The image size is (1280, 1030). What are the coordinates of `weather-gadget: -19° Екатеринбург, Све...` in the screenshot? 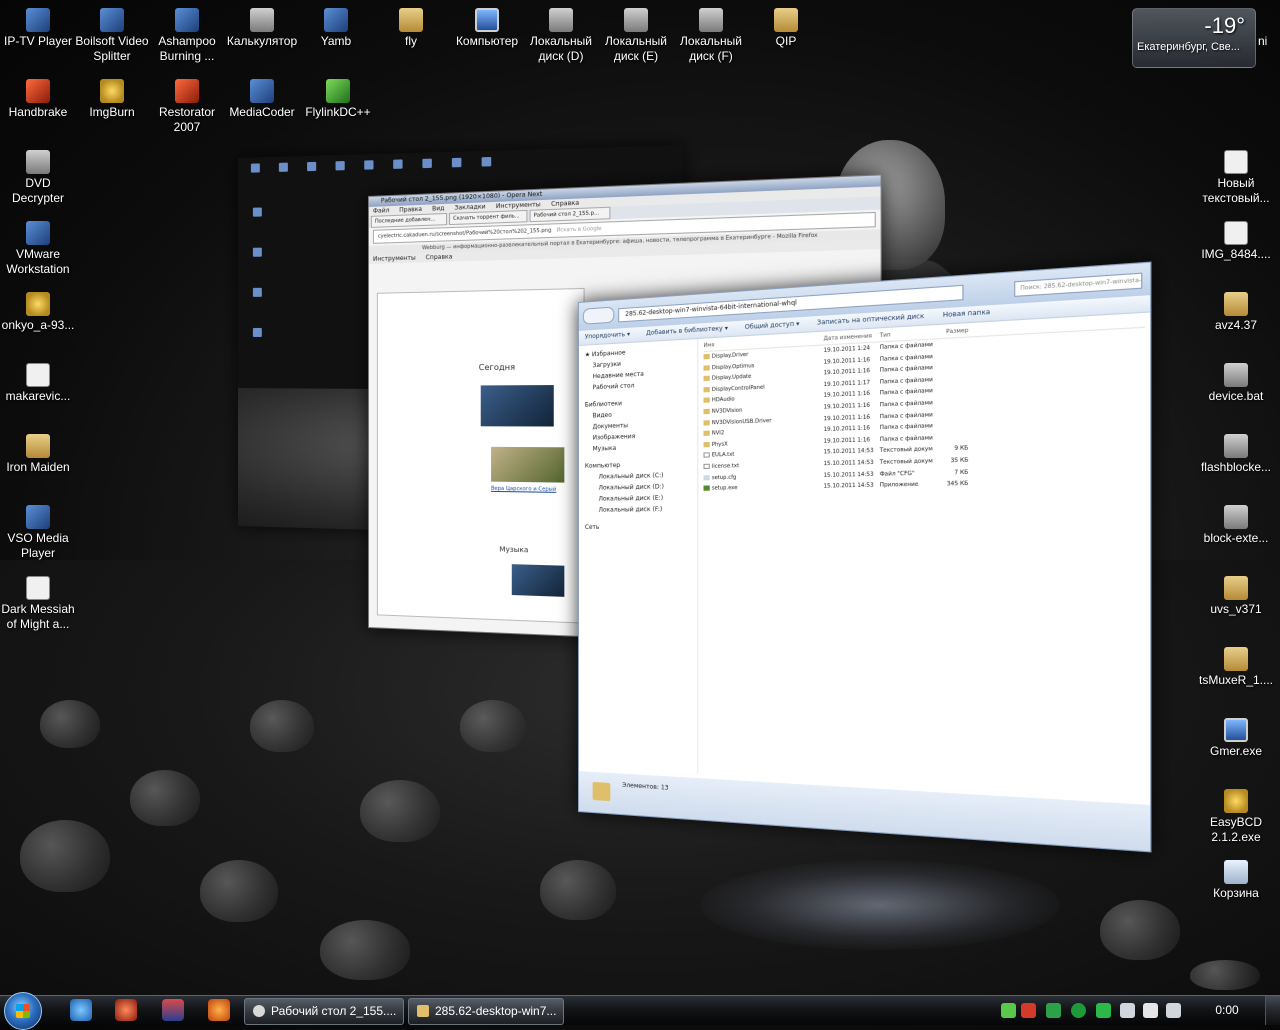 It's located at (1194, 38).